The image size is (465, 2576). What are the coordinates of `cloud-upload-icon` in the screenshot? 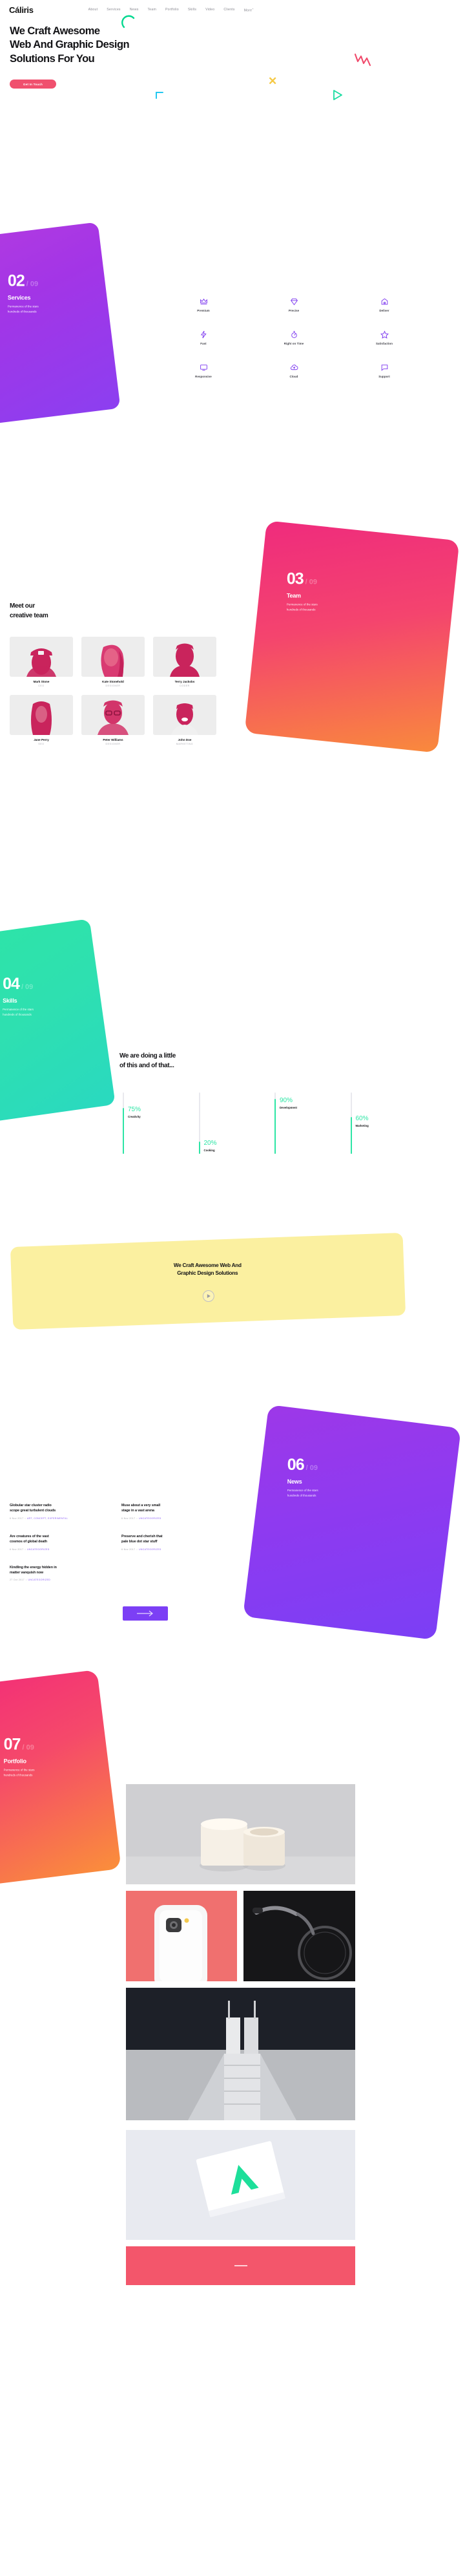 It's located at (294, 367).